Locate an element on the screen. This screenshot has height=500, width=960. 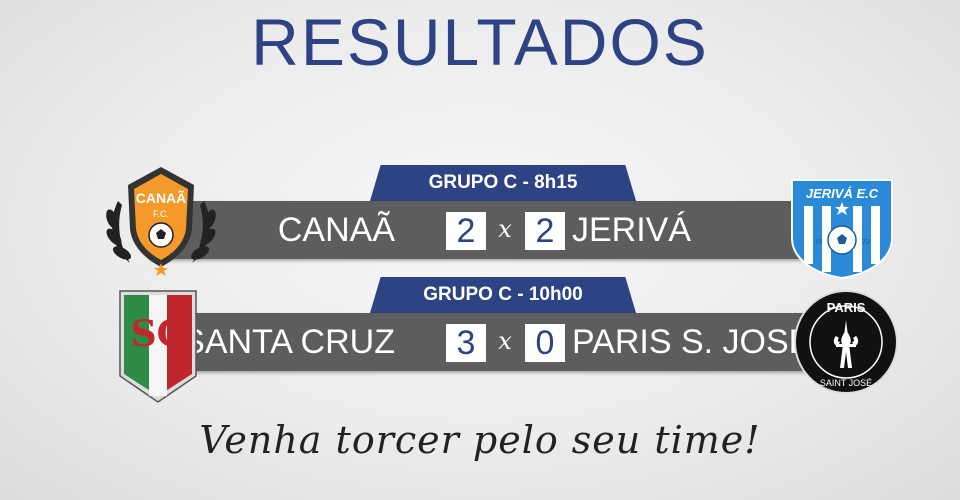
group-tab: GRUPO C - 8h15 is located at coordinates (503, 183).